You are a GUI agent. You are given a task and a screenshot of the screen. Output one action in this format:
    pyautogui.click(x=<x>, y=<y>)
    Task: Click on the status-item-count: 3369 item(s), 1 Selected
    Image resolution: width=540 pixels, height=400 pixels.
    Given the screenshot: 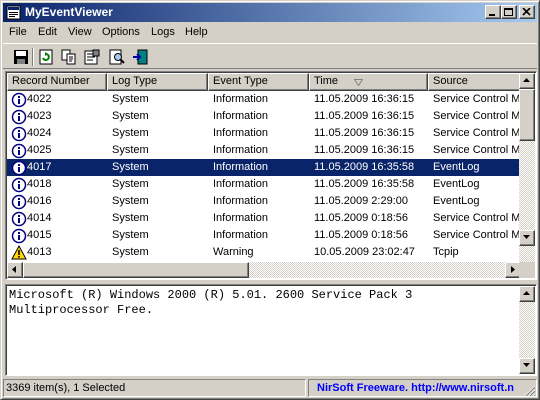 What is the action you would take?
    pyautogui.click(x=154, y=388)
    